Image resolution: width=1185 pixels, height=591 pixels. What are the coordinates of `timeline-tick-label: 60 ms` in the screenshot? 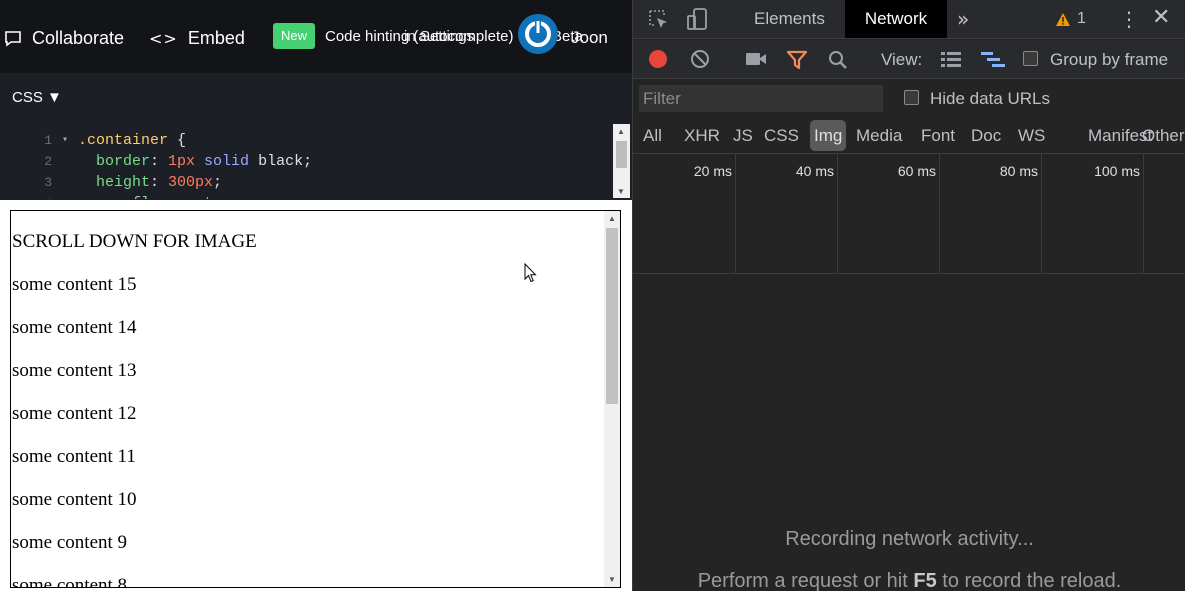 It's located at (916, 171).